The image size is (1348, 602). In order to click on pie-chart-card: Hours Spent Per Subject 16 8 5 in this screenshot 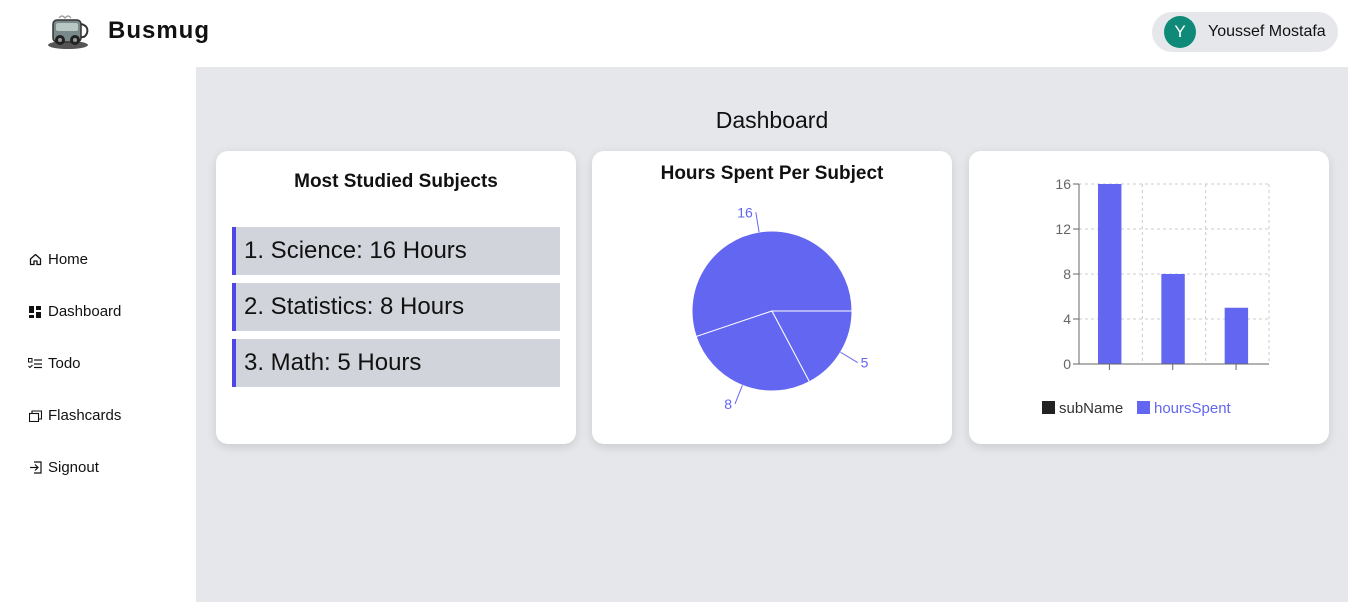, I will do `click(772, 297)`.